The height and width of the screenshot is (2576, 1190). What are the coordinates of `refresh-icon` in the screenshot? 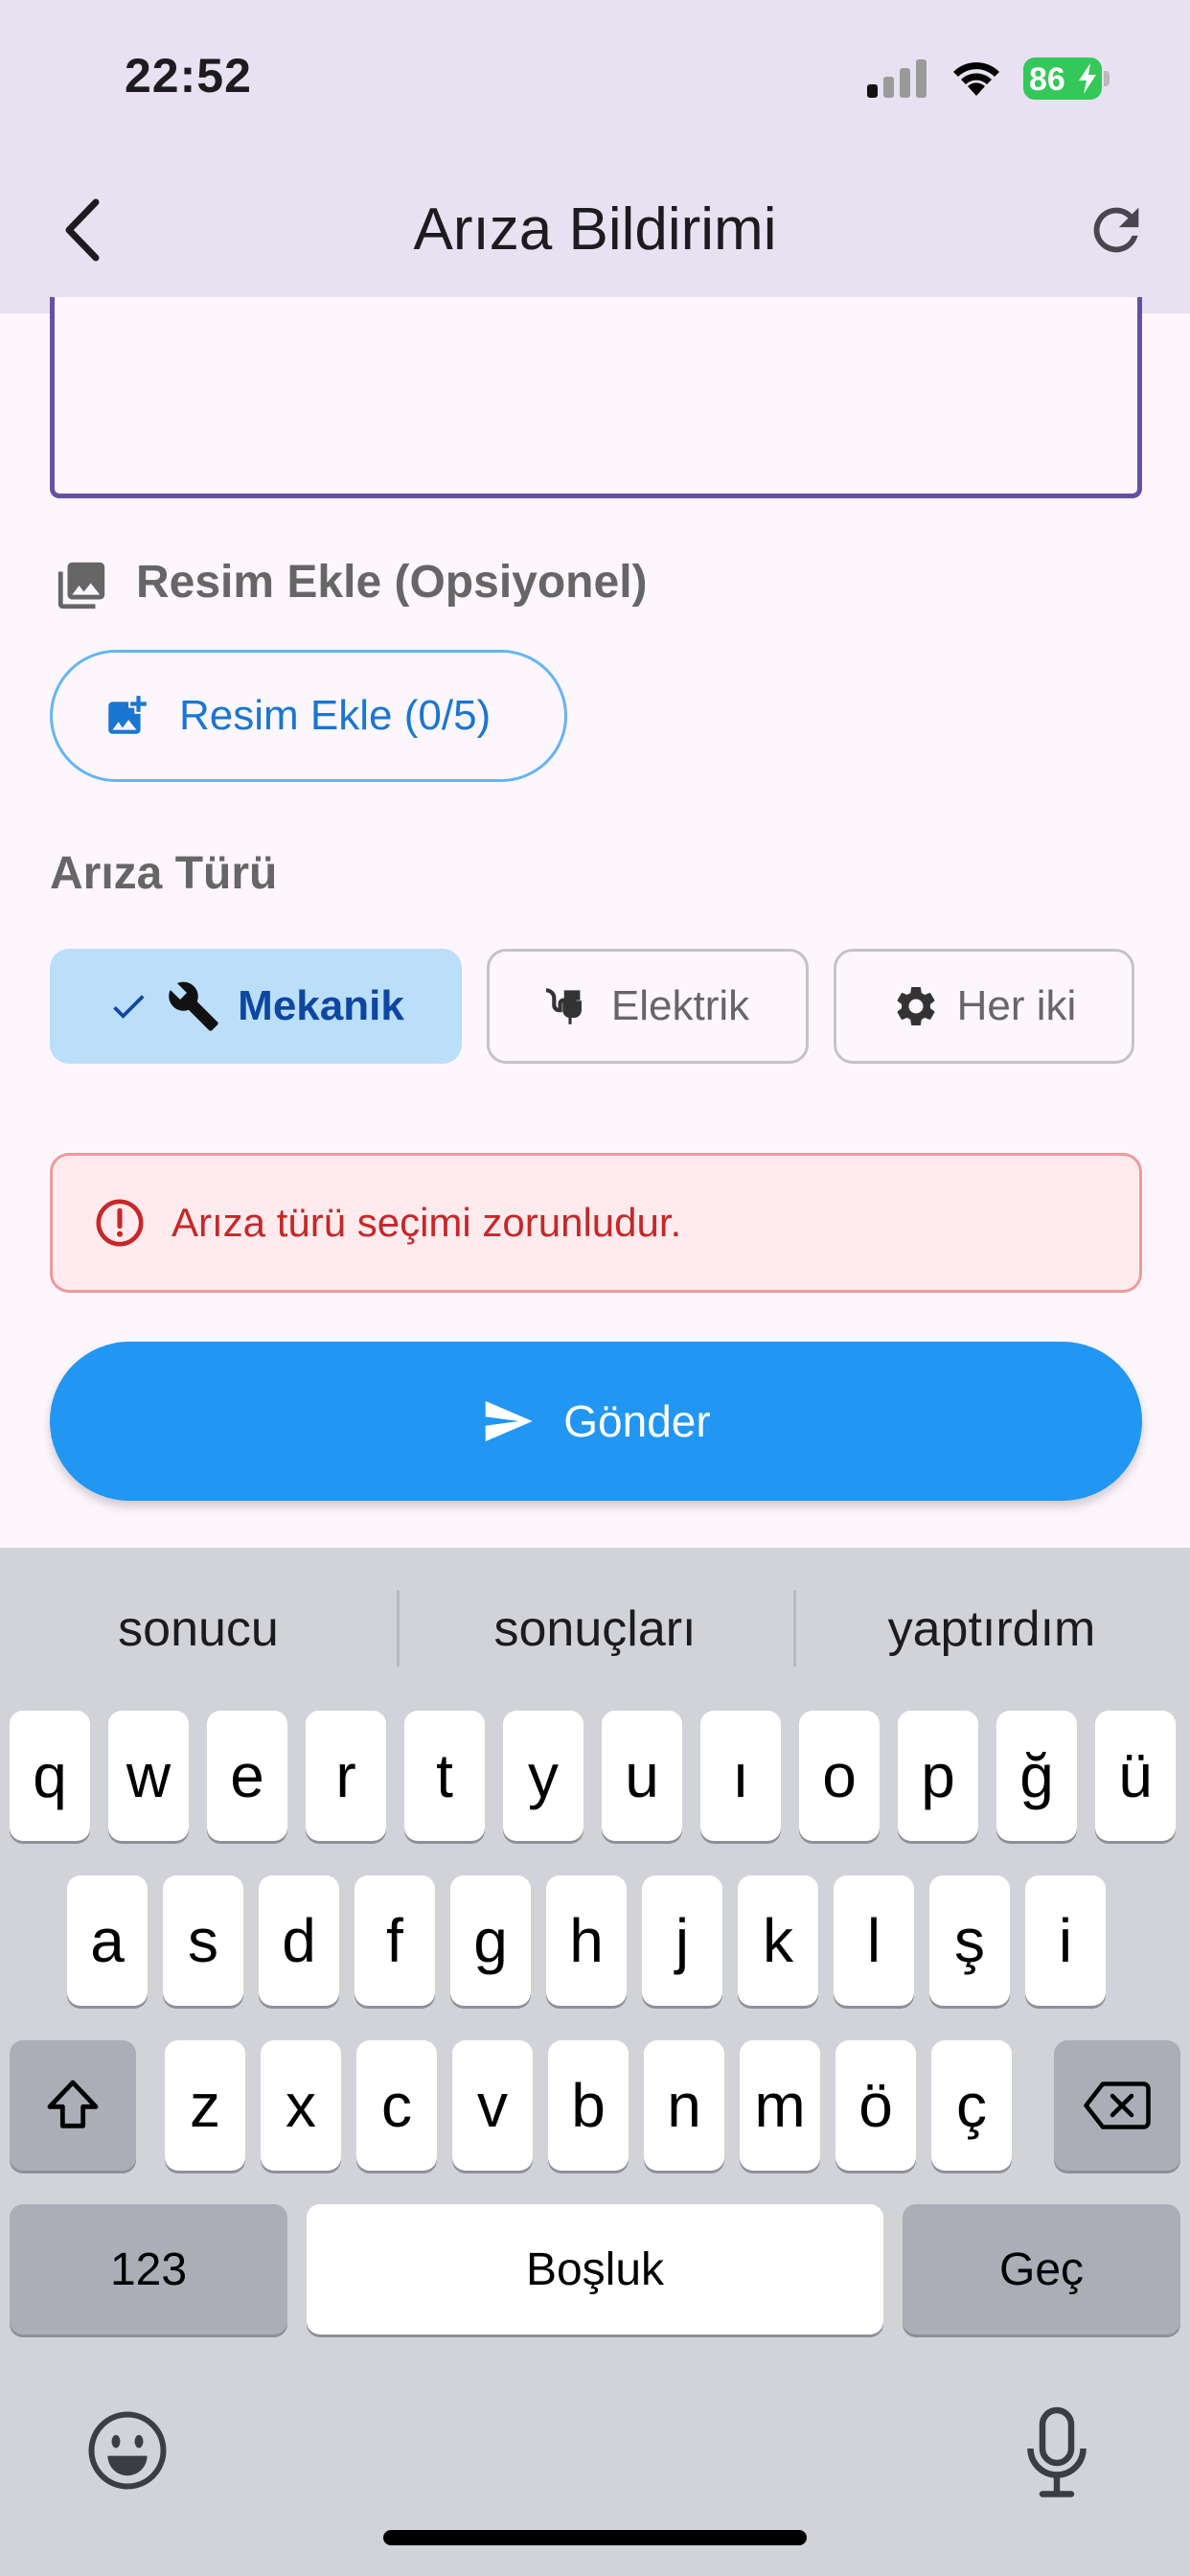 It's located at (1116, 230).